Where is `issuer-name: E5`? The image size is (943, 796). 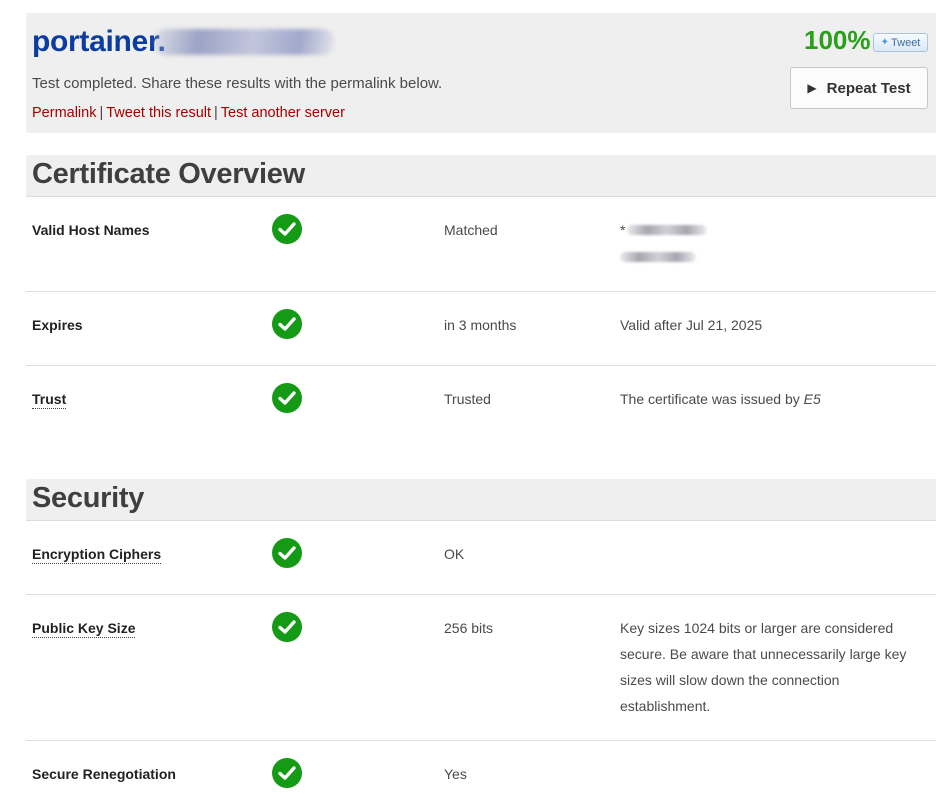 issuer-name: E5 is located at coordinates (812, 399).